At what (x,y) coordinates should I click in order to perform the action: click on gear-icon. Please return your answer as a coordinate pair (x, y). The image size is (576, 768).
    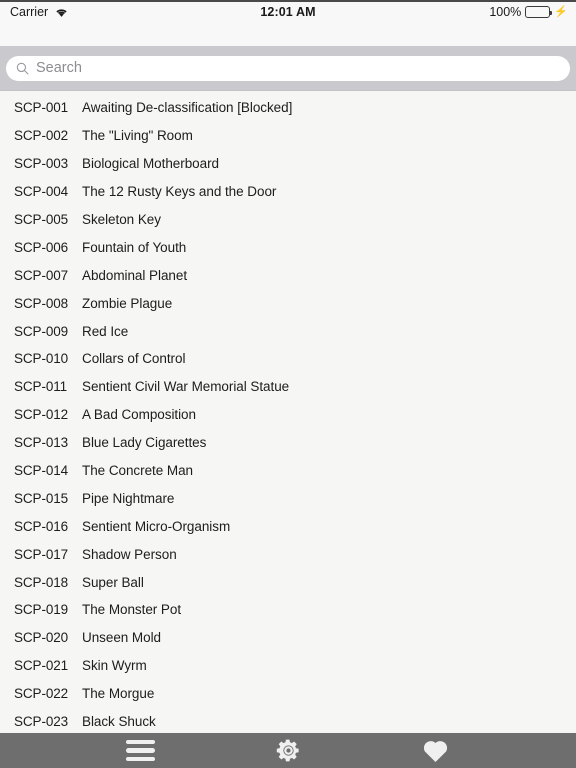
    Looking at the image, I should click on (287, 750).